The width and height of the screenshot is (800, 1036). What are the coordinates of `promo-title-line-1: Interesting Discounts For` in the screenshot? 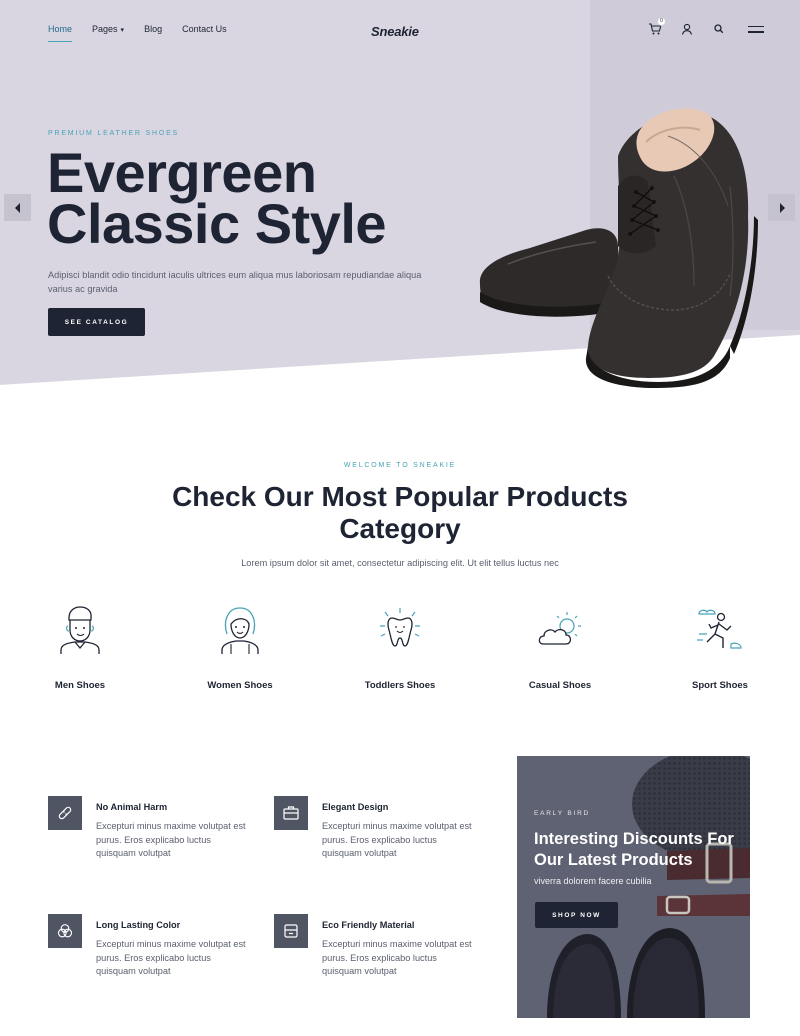 It's located at (634, 839).